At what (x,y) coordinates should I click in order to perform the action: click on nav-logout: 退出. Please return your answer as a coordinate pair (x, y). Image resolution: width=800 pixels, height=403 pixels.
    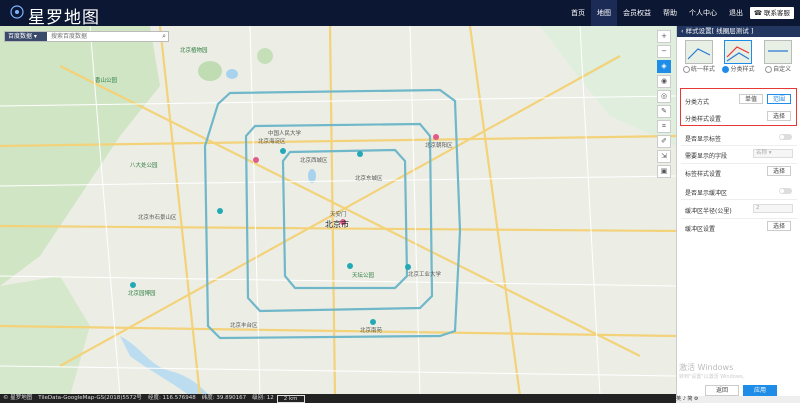
    Looking at the image, I should click on (736, 13).